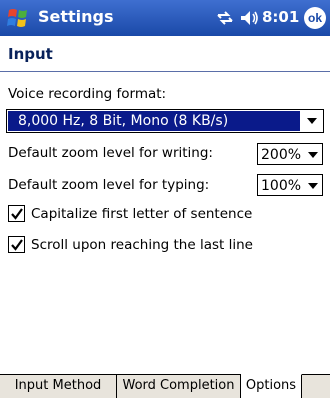  I want to click on tab-bar: Input Method Word Completion Options, so click(165, 386).